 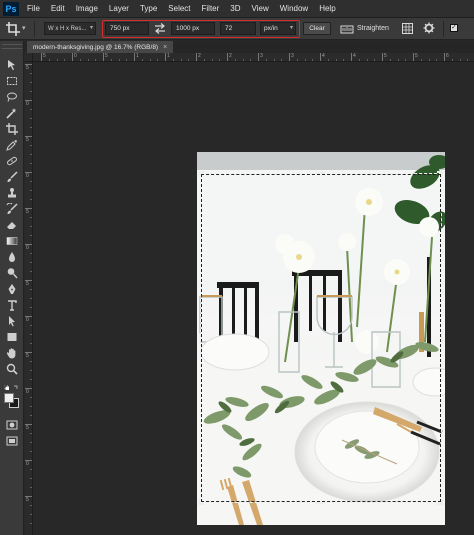 I want to click on menu-edit: Edit, so click(x=58, y=8).